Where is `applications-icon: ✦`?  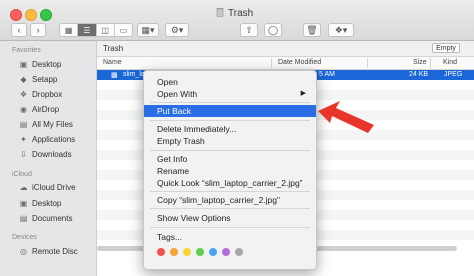 applications-icon: ✦ is located at coordinates (23, 139).